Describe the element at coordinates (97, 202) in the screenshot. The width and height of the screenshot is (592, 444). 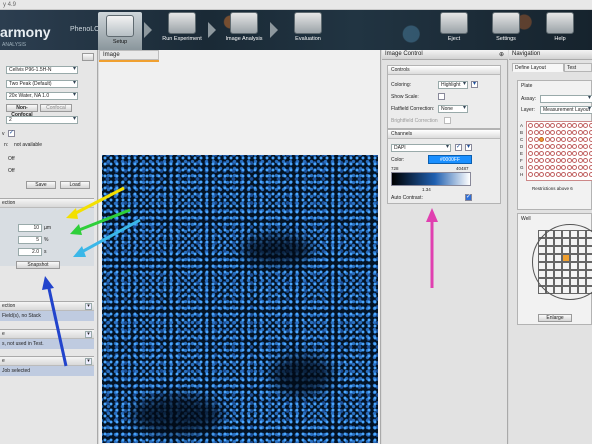
I see `yellow-arrow` at that location.